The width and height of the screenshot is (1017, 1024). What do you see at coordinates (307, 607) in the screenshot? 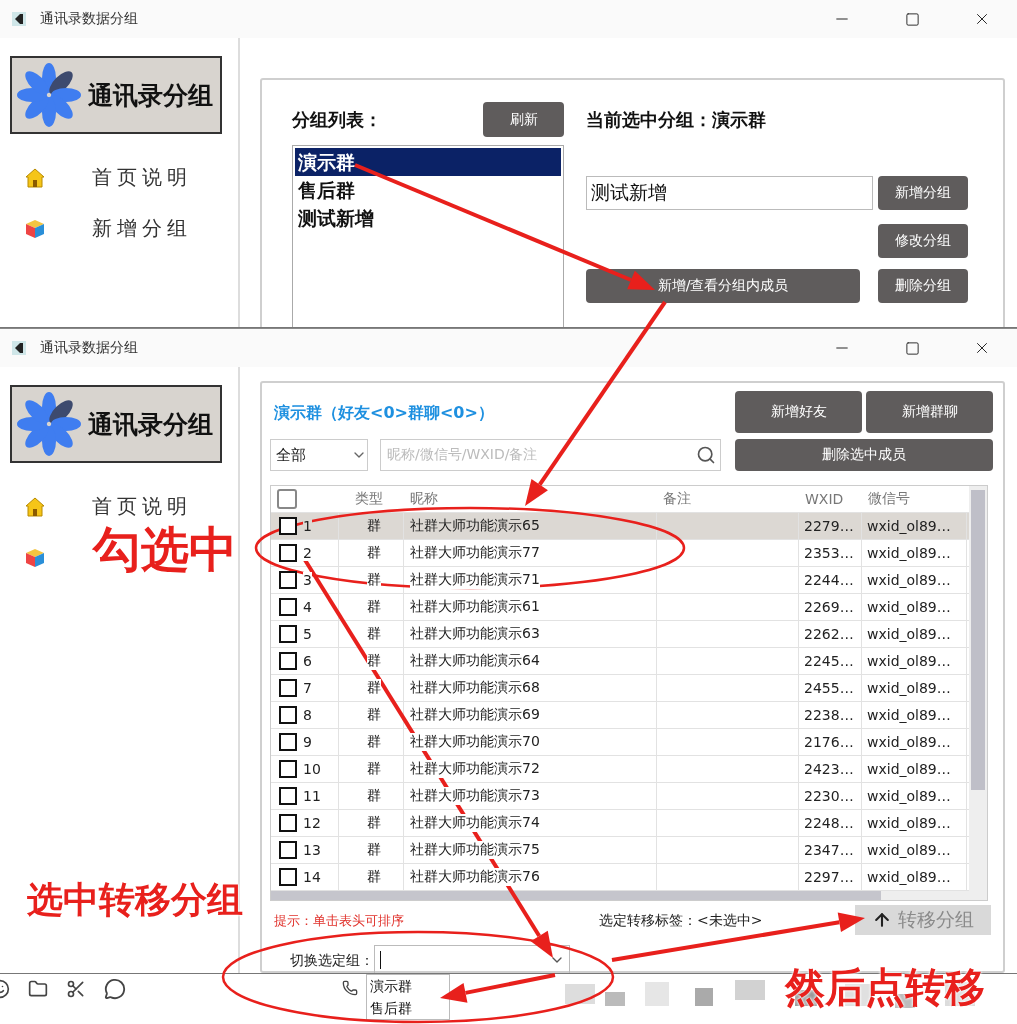
I see `row-number: 4` at bounding box center [307, 607].